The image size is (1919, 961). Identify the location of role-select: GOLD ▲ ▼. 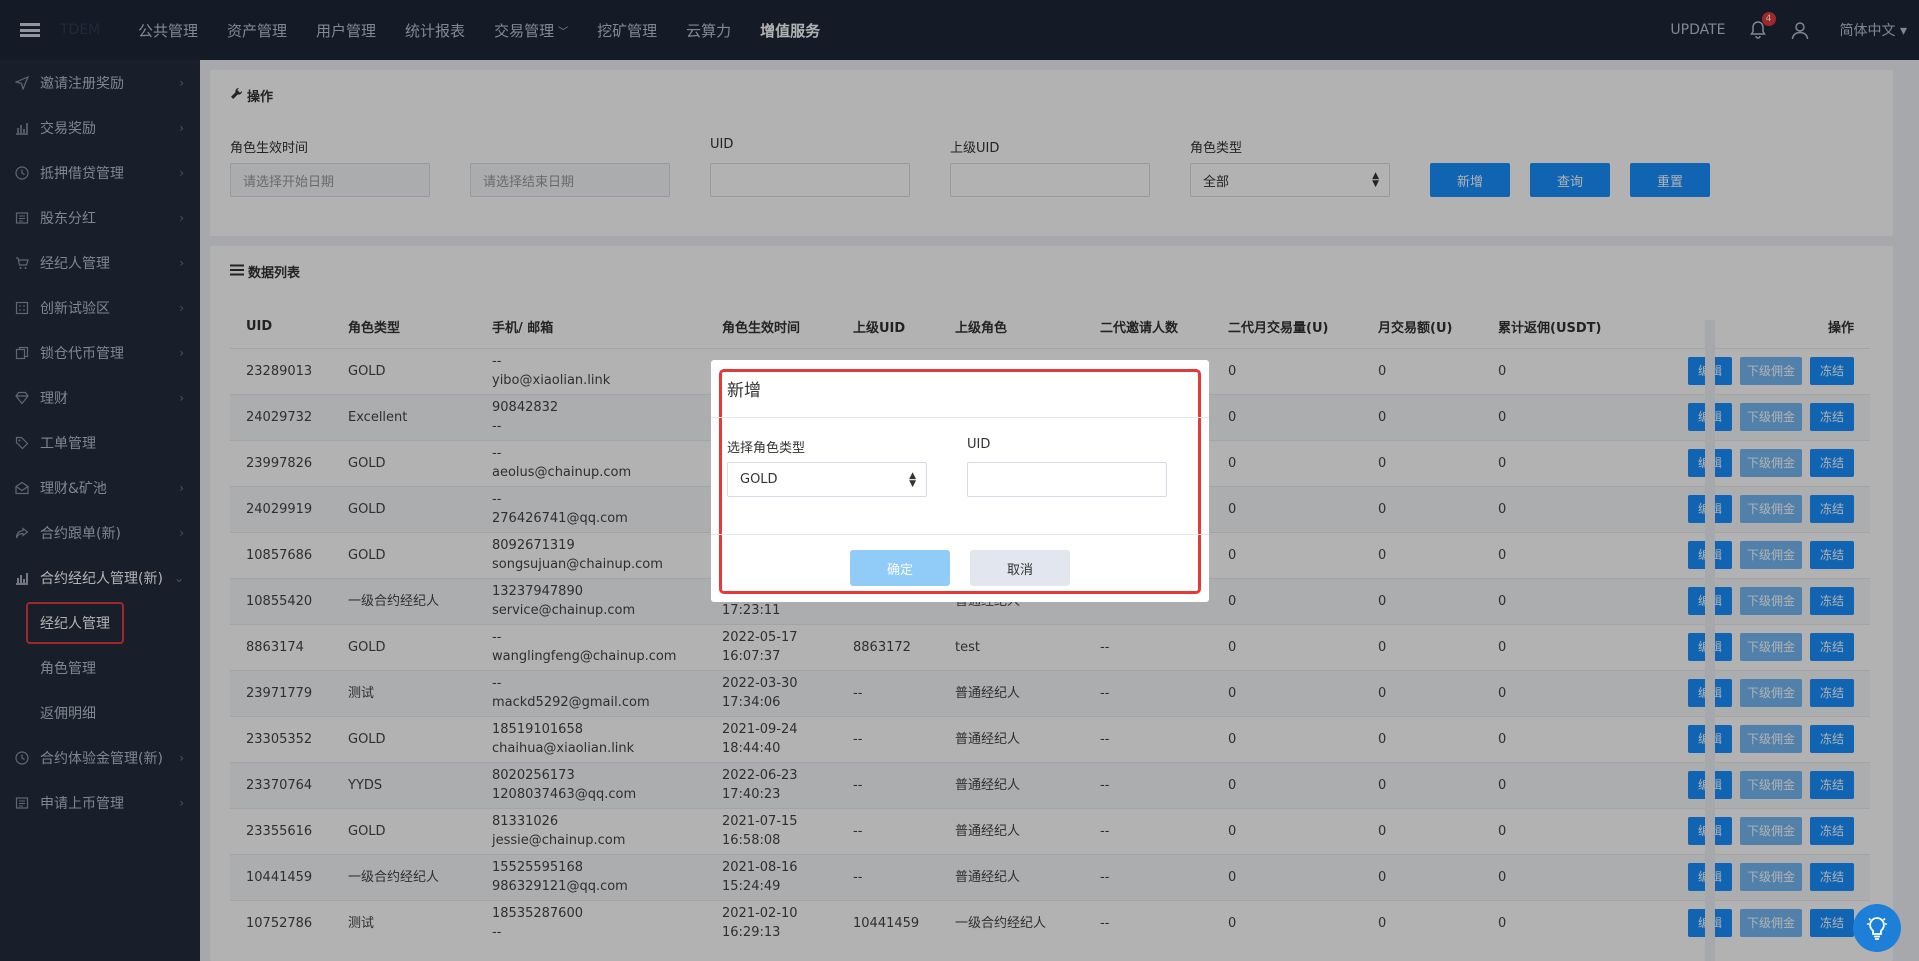
(827, 479).